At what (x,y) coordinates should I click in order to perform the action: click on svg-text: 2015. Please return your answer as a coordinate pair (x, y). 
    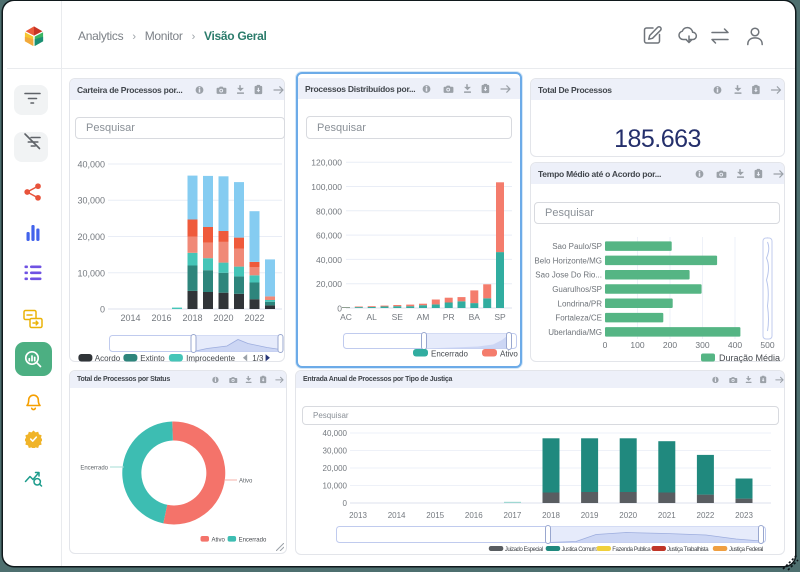
    Looking at the image, I should click on (435, 515).